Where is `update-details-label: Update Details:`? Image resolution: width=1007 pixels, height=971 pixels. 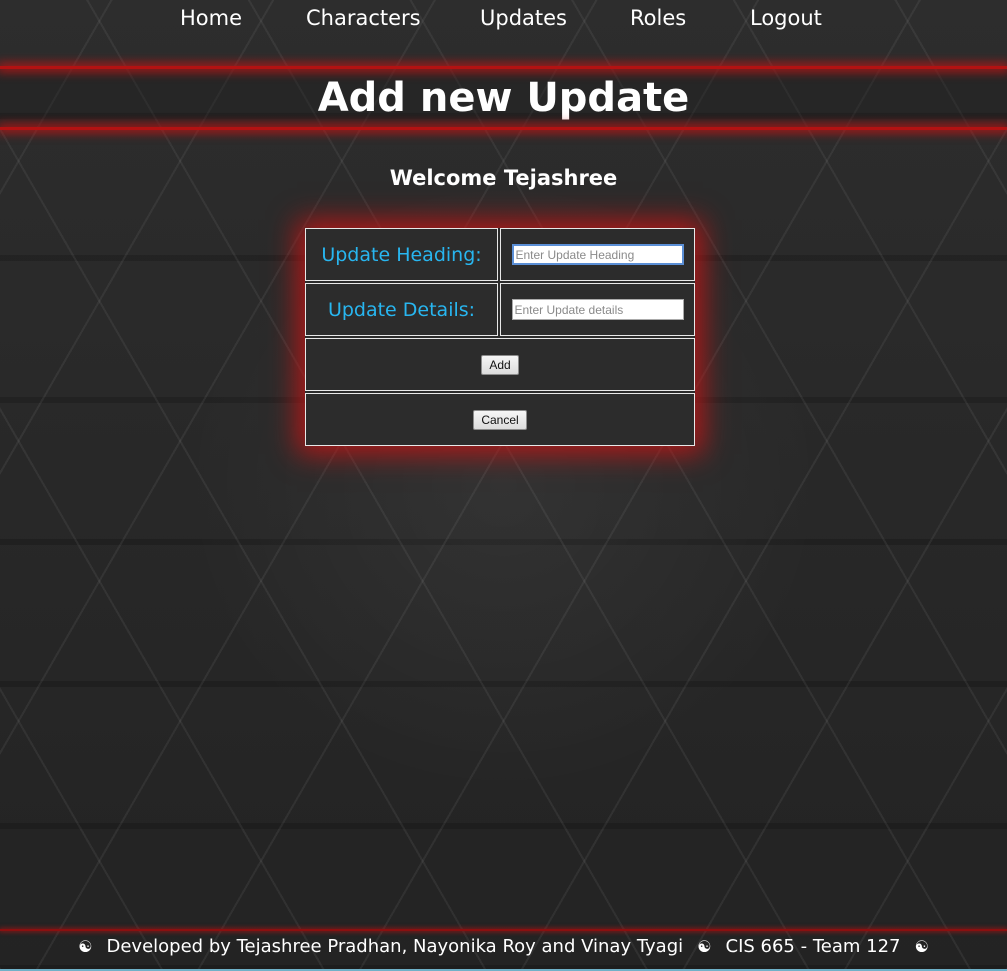 update-details-label: Update Details: is located at coordinates (401, 309).